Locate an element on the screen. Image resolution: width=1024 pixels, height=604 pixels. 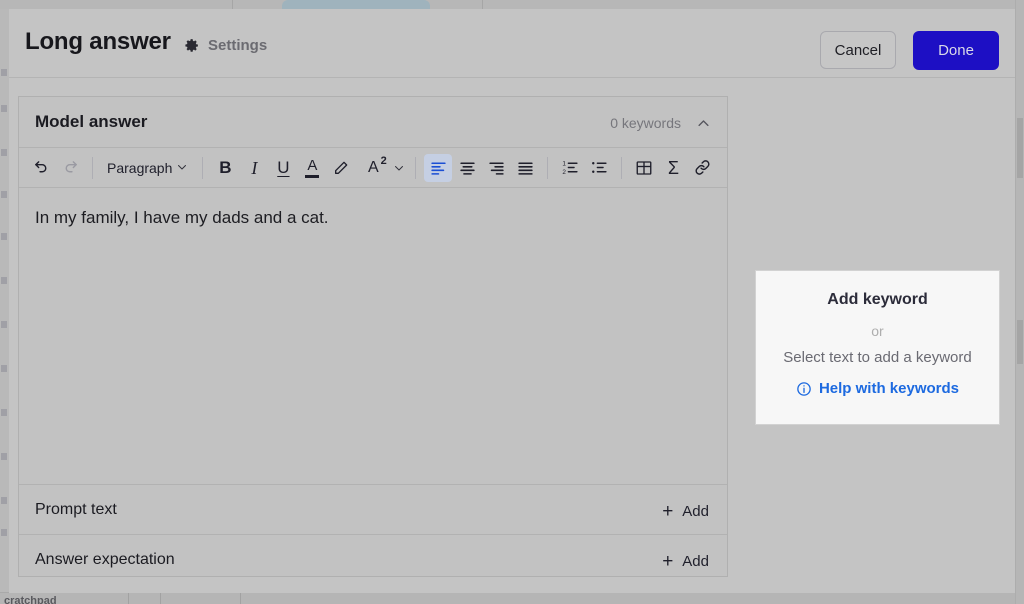
add-prompt-text-button: + Add is located at coordinates (685, 511).